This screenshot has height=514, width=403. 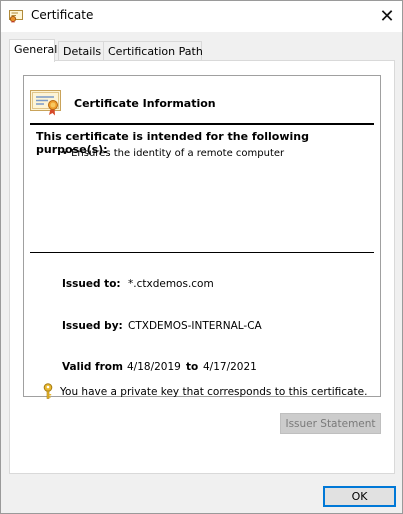 I want to click on valid-from-label: Valid from, so click(x=92, y=367).